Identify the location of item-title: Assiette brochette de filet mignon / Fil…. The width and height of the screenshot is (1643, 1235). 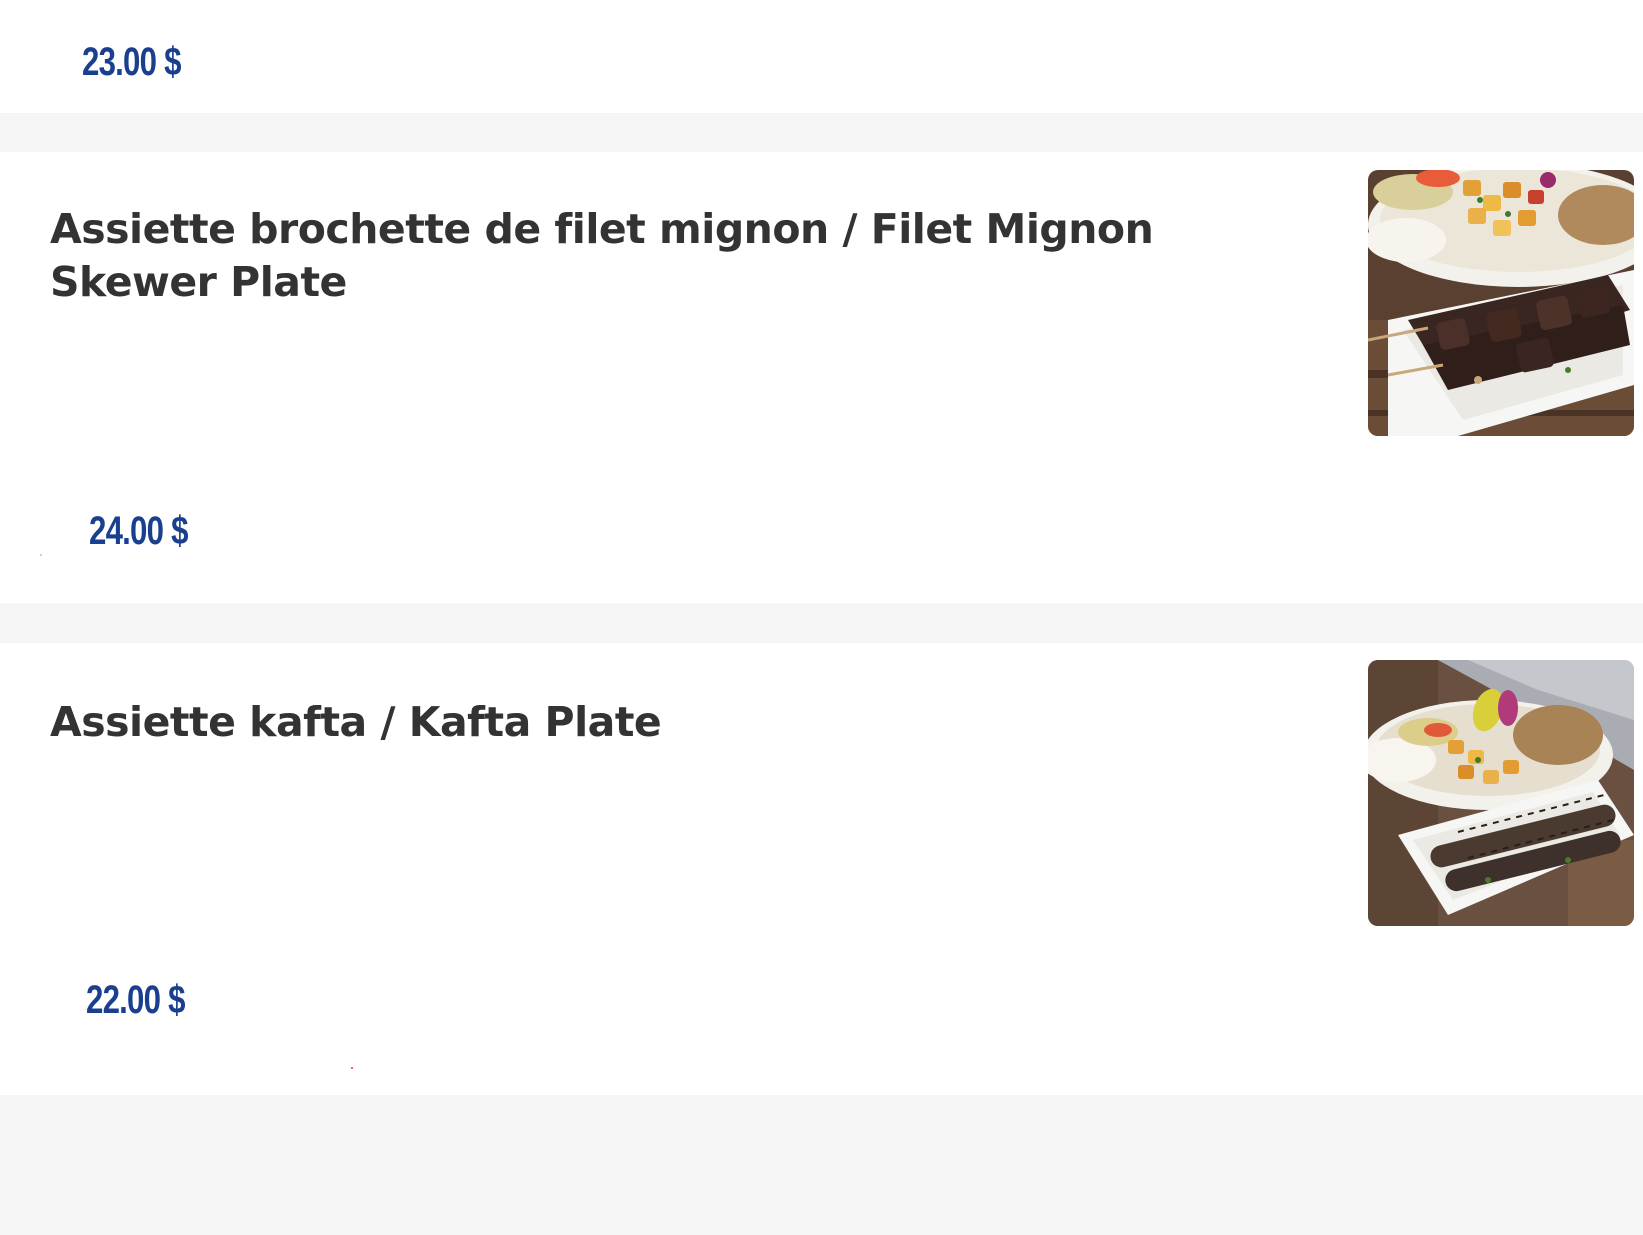
(602, 255).